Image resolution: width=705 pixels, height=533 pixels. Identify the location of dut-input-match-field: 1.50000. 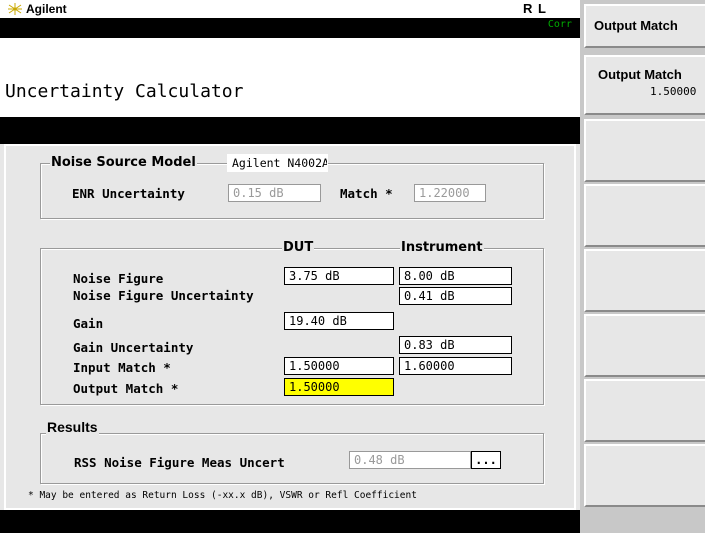
(339, 366).